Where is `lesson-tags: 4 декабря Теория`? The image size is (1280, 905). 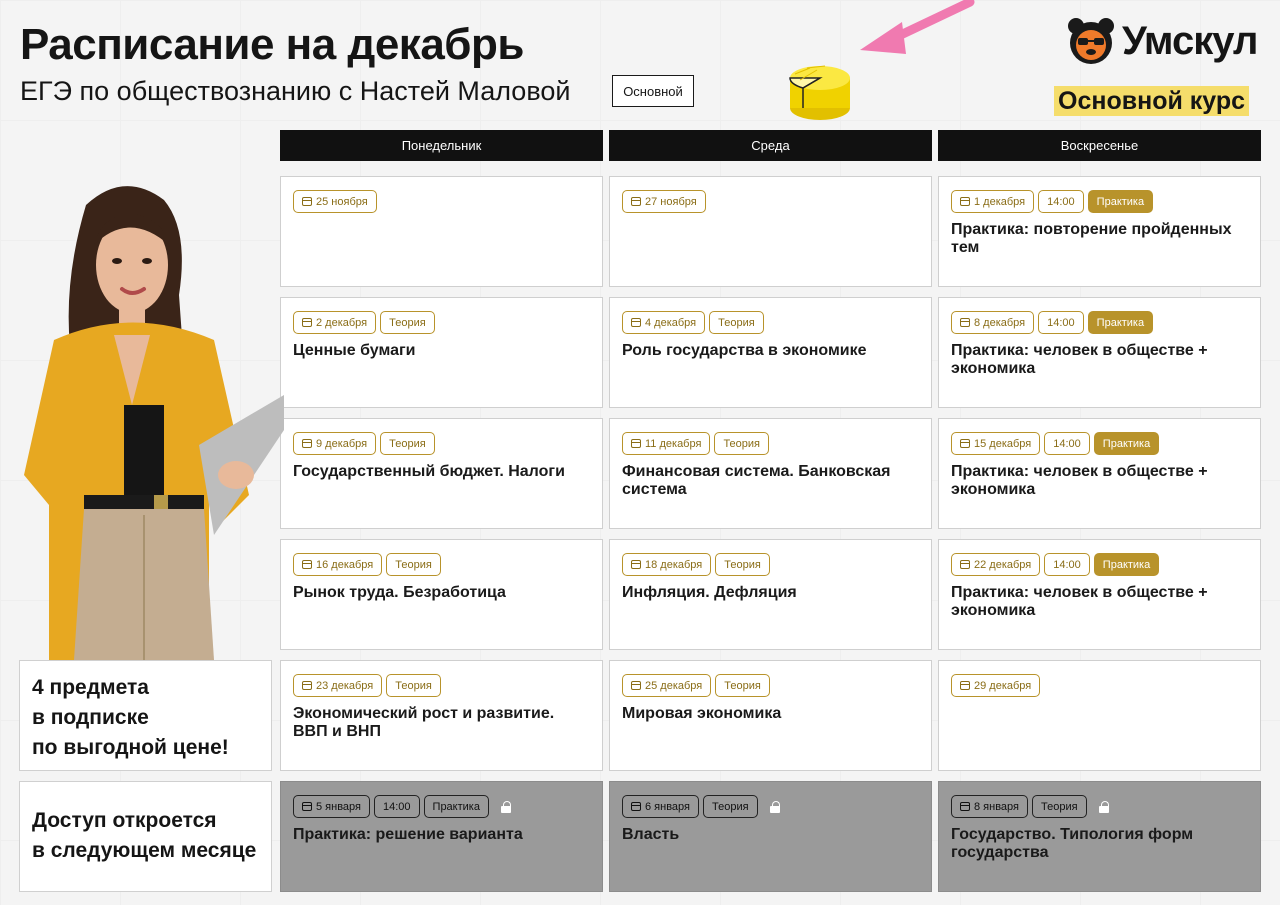 lesson-tags: 4 декабря Теория is located at coordinates (770, 322).